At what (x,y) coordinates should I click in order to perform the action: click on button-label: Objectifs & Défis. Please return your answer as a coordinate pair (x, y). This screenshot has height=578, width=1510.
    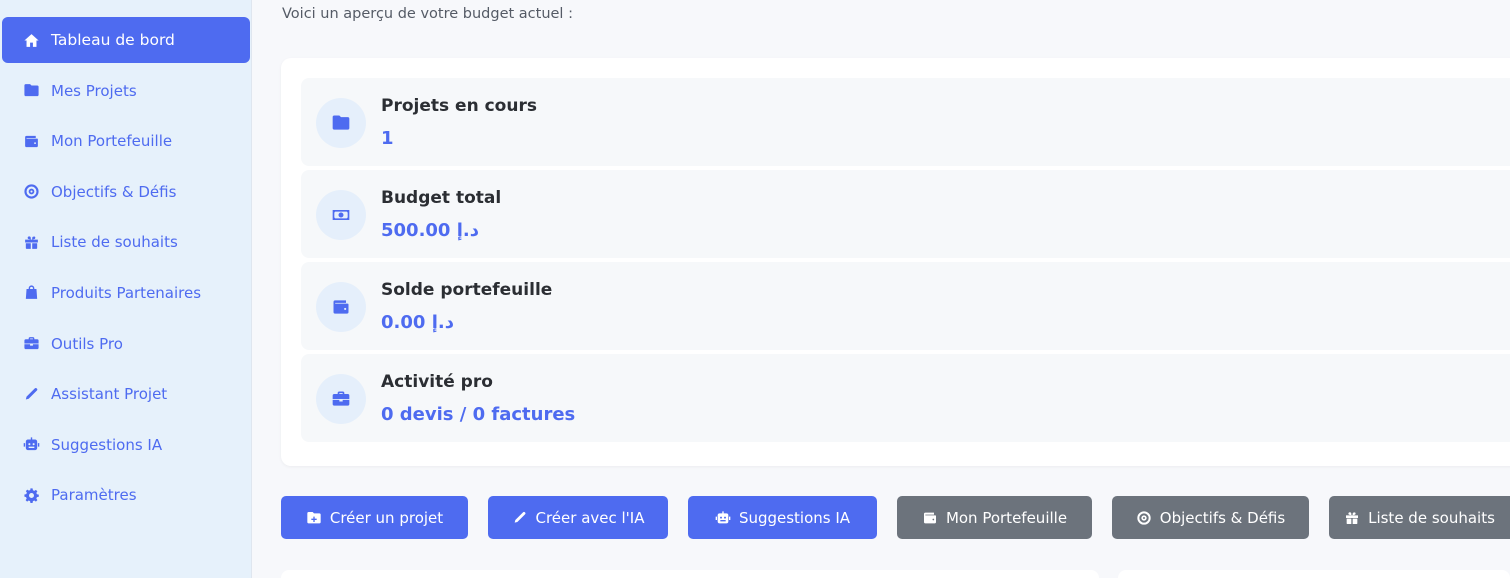
    Looking at the image, I should click on (1222, 517).